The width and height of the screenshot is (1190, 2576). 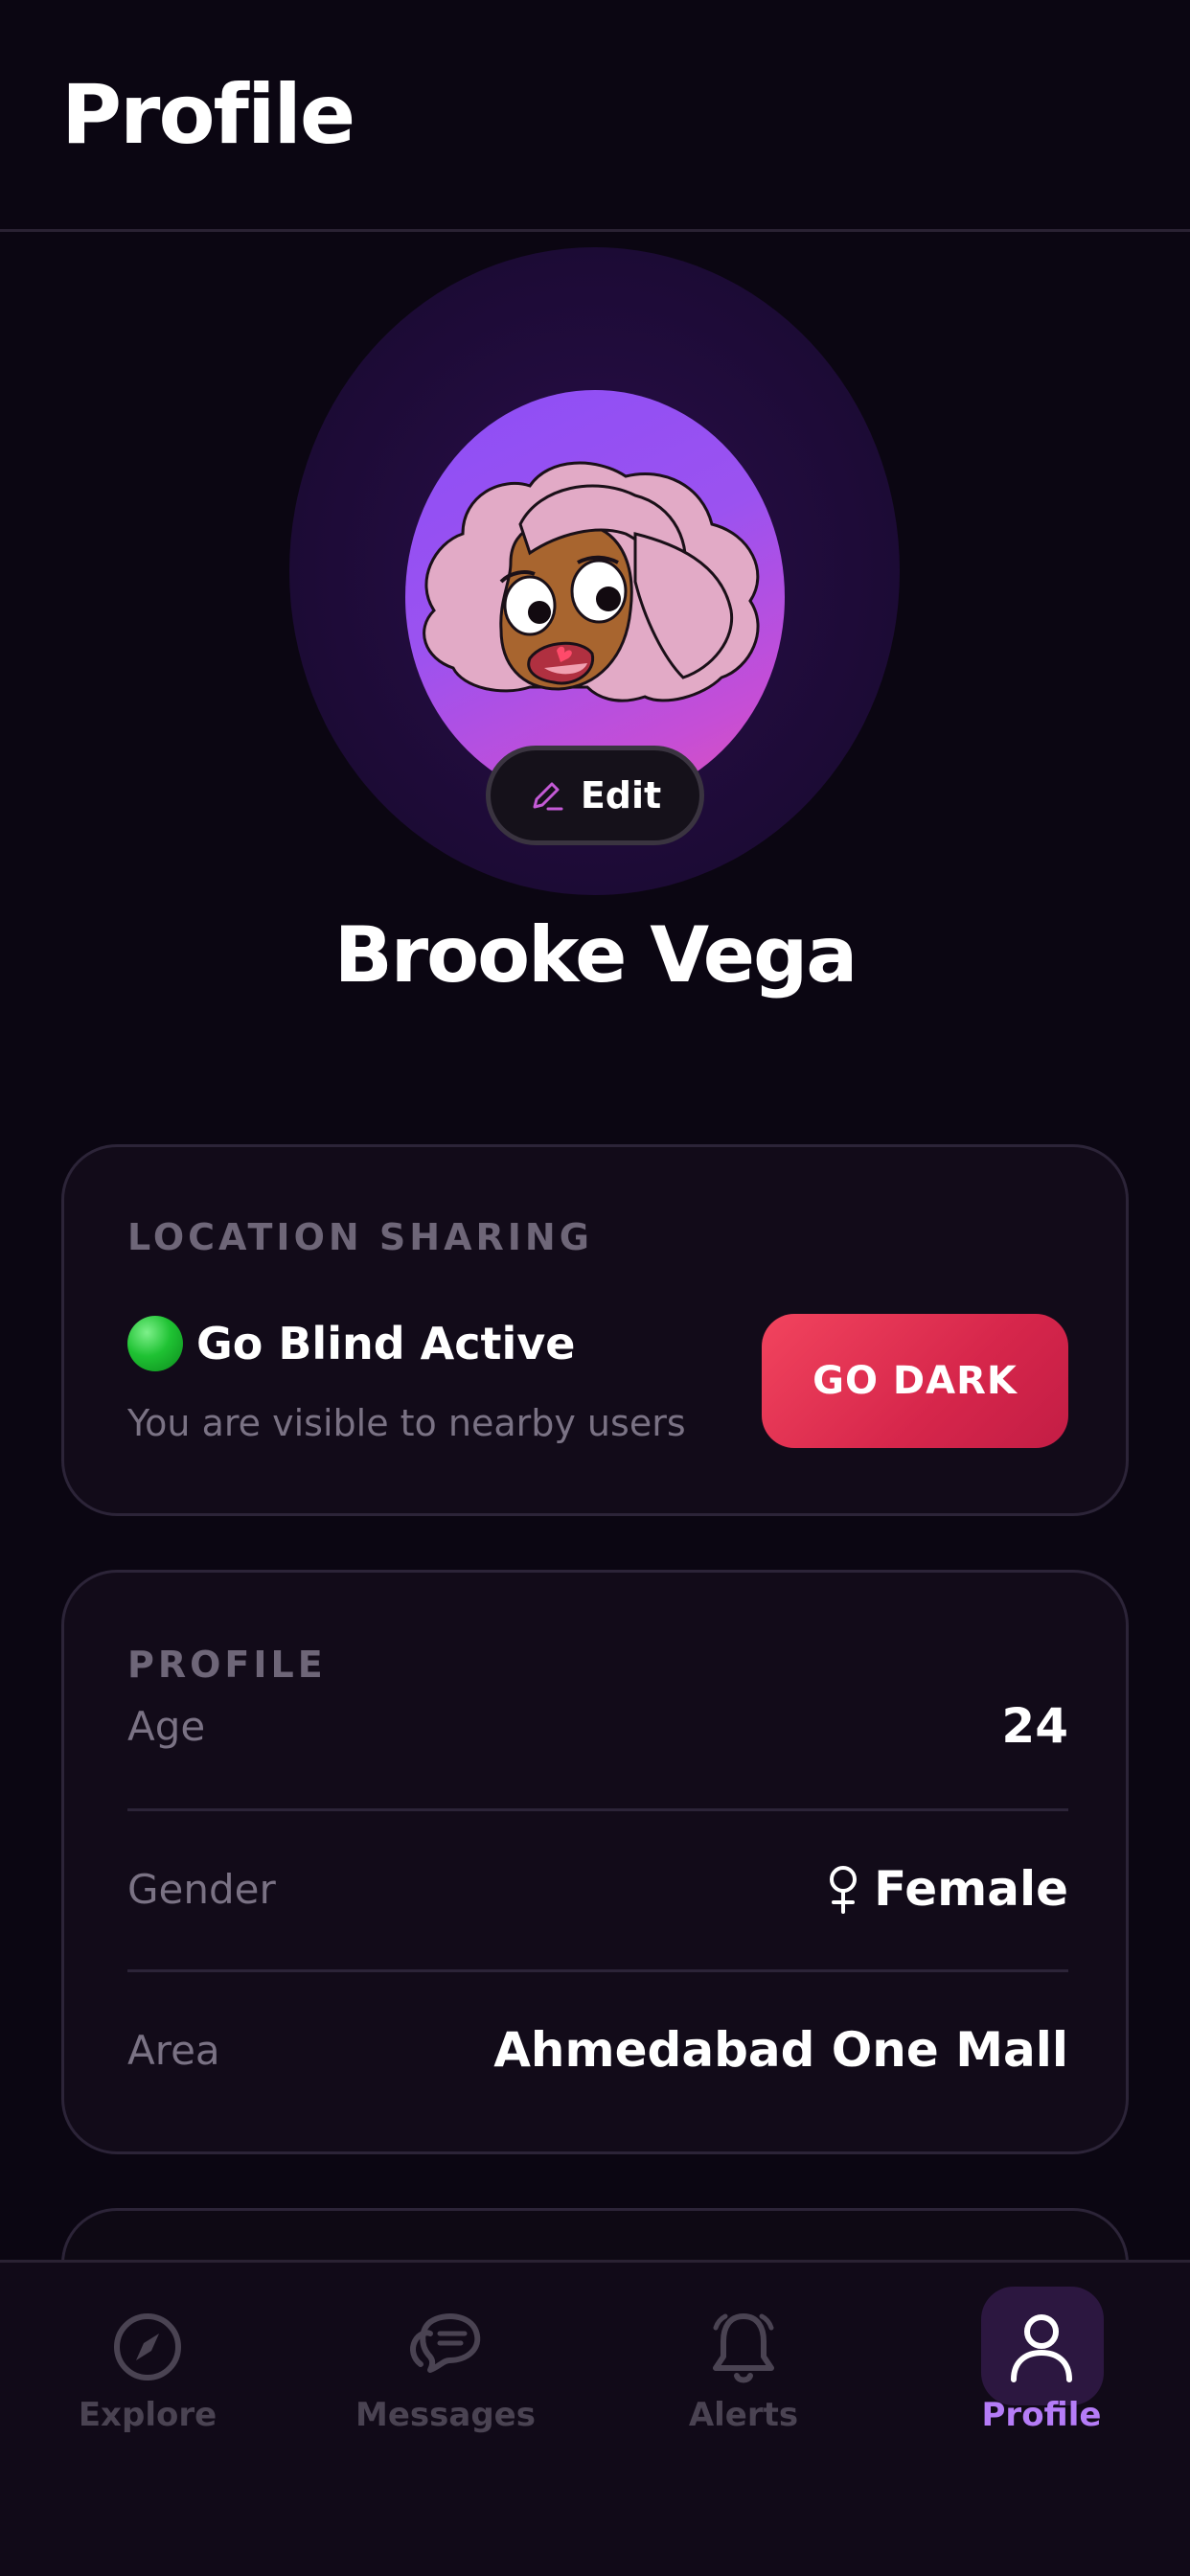 I want to click on nav-item-profile: Profile, so click(x=1041, y=2390).